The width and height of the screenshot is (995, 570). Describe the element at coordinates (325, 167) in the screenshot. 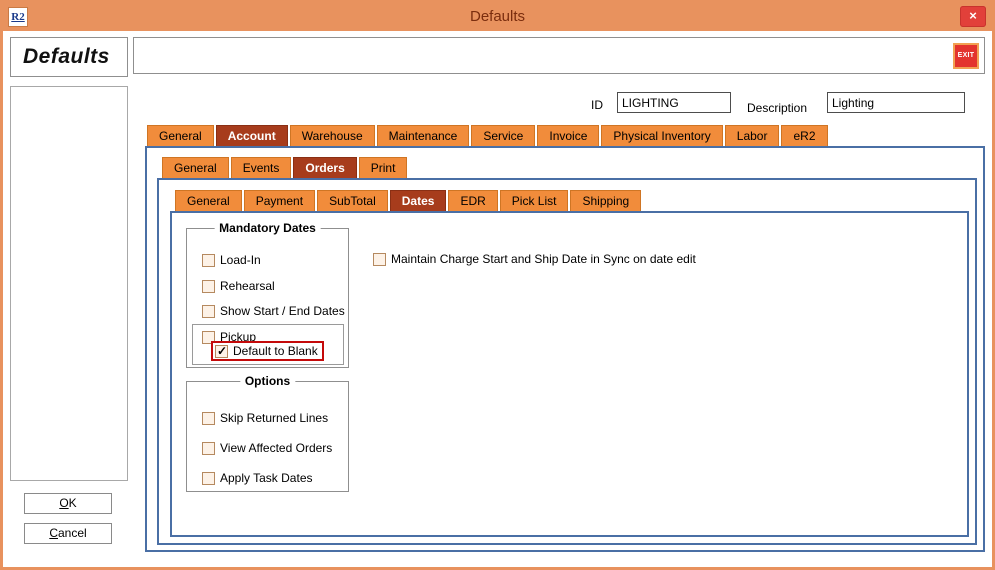

I see `tab-orders: Orders` at that location.